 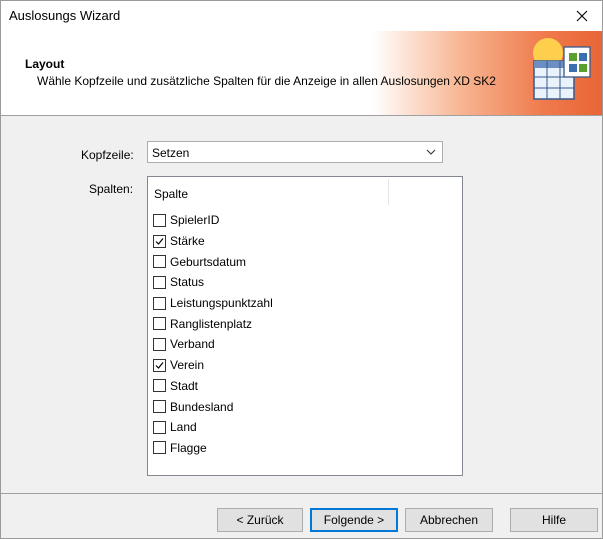 What do you see at coordinates (184, 385) in the screenshot?
I see `list-item-label: Stadt` at bounding box center [184, 385].